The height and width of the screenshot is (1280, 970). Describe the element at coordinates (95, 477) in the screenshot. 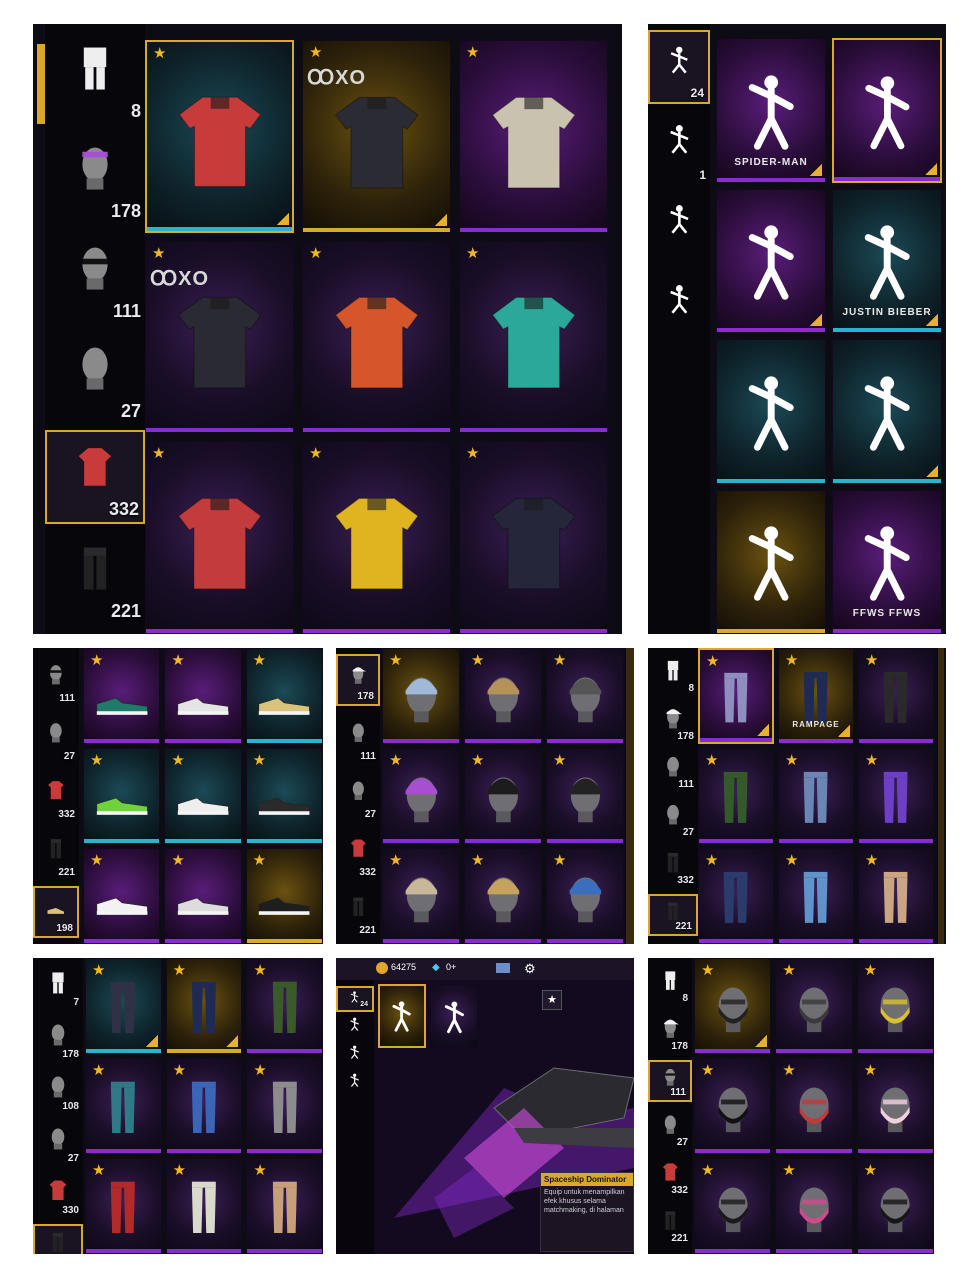

I see `sidebar-item-top-shirt: 332` at that location.